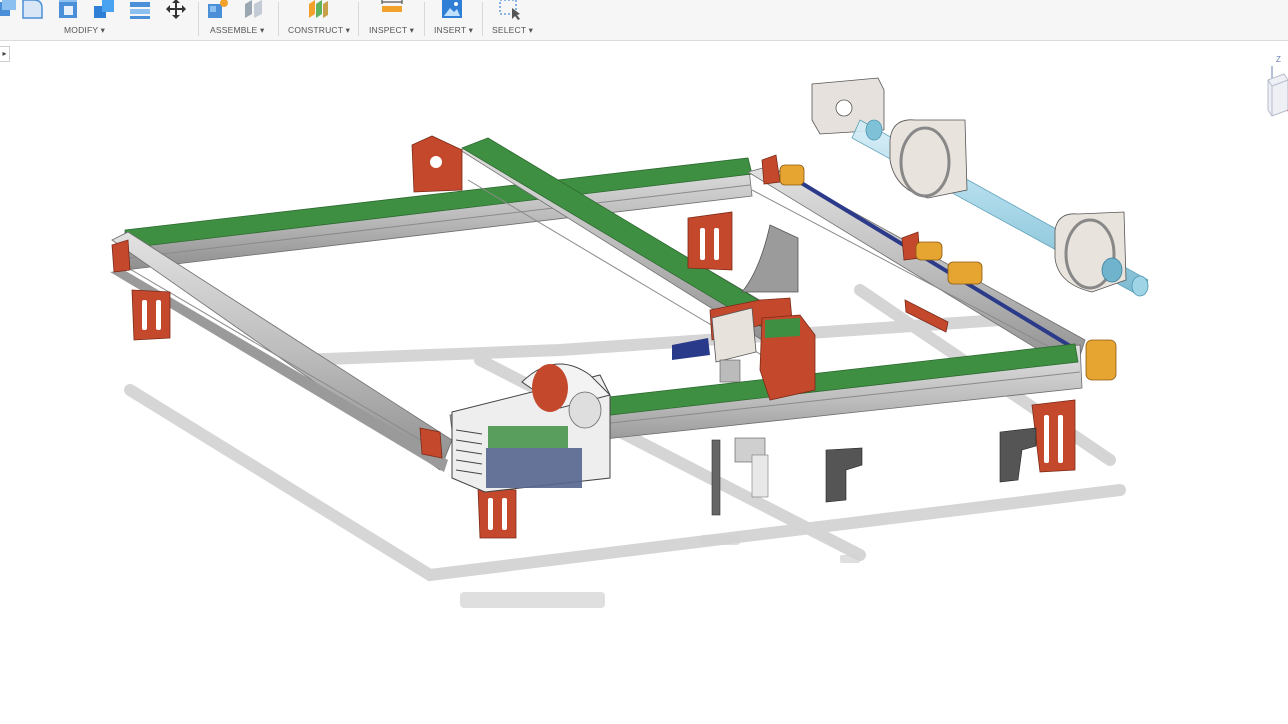 Image resolution: width=1288 pixels, height=724 pixels. What do you see at coordinates (391, 30) in the screenshot?
I see `inspect-menu: INSPECT ▾` at bounding box center [391, 30].